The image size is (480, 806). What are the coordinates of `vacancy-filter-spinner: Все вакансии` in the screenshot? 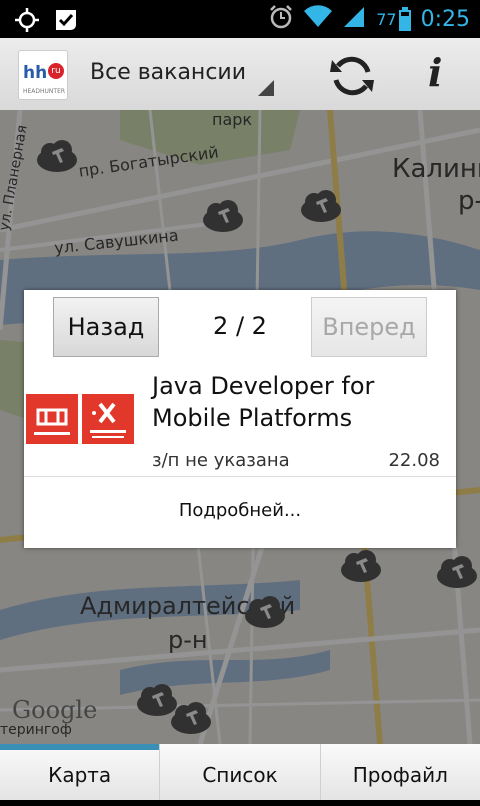 It's located at (168, 72).